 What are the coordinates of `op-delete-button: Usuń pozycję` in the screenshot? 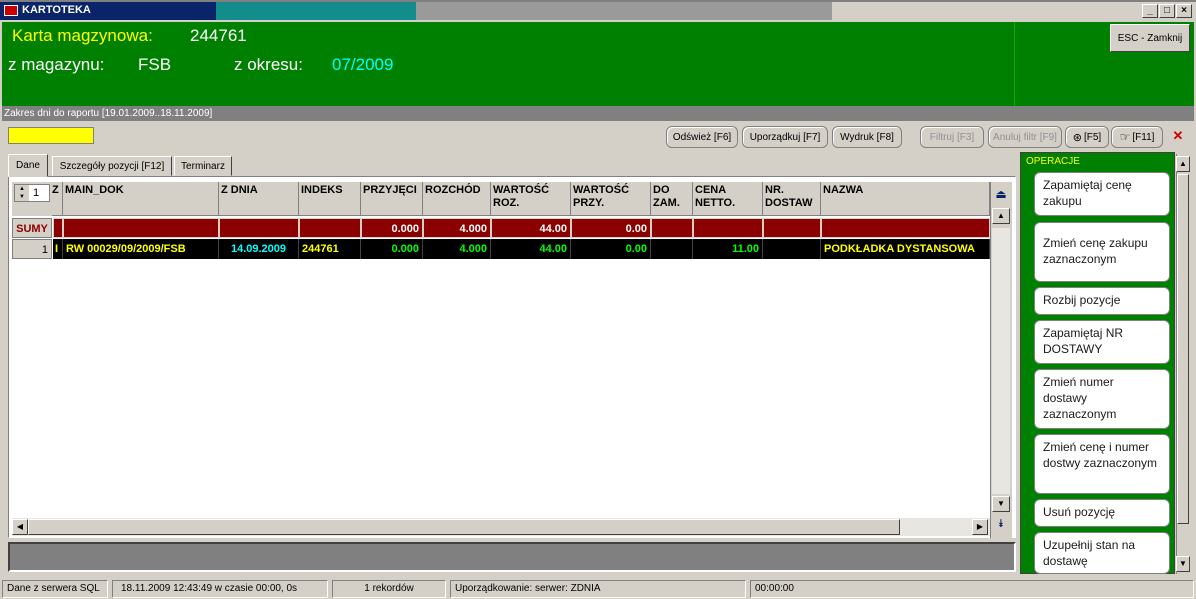 It's located at (1102, 513).